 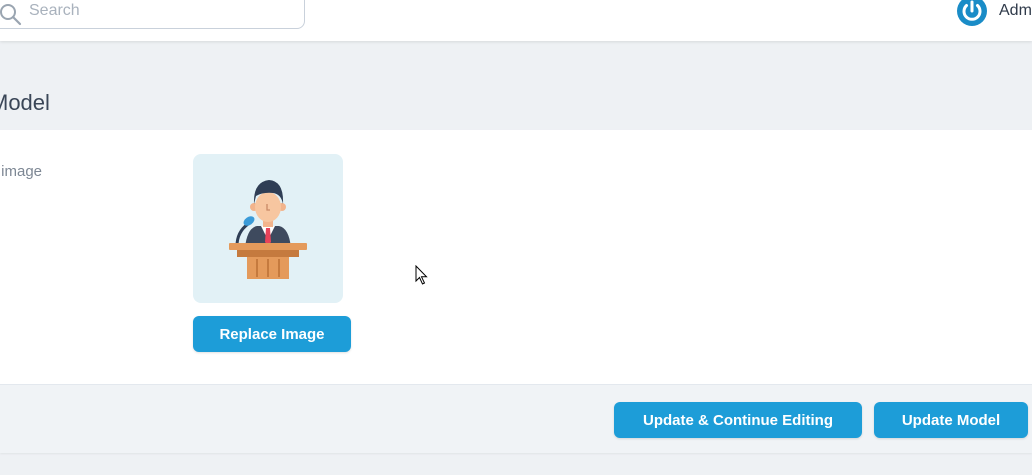 What do you see at coordinates (11, 15) in the screenshot?
I see `search-icon` at bounding box center [11, 15].